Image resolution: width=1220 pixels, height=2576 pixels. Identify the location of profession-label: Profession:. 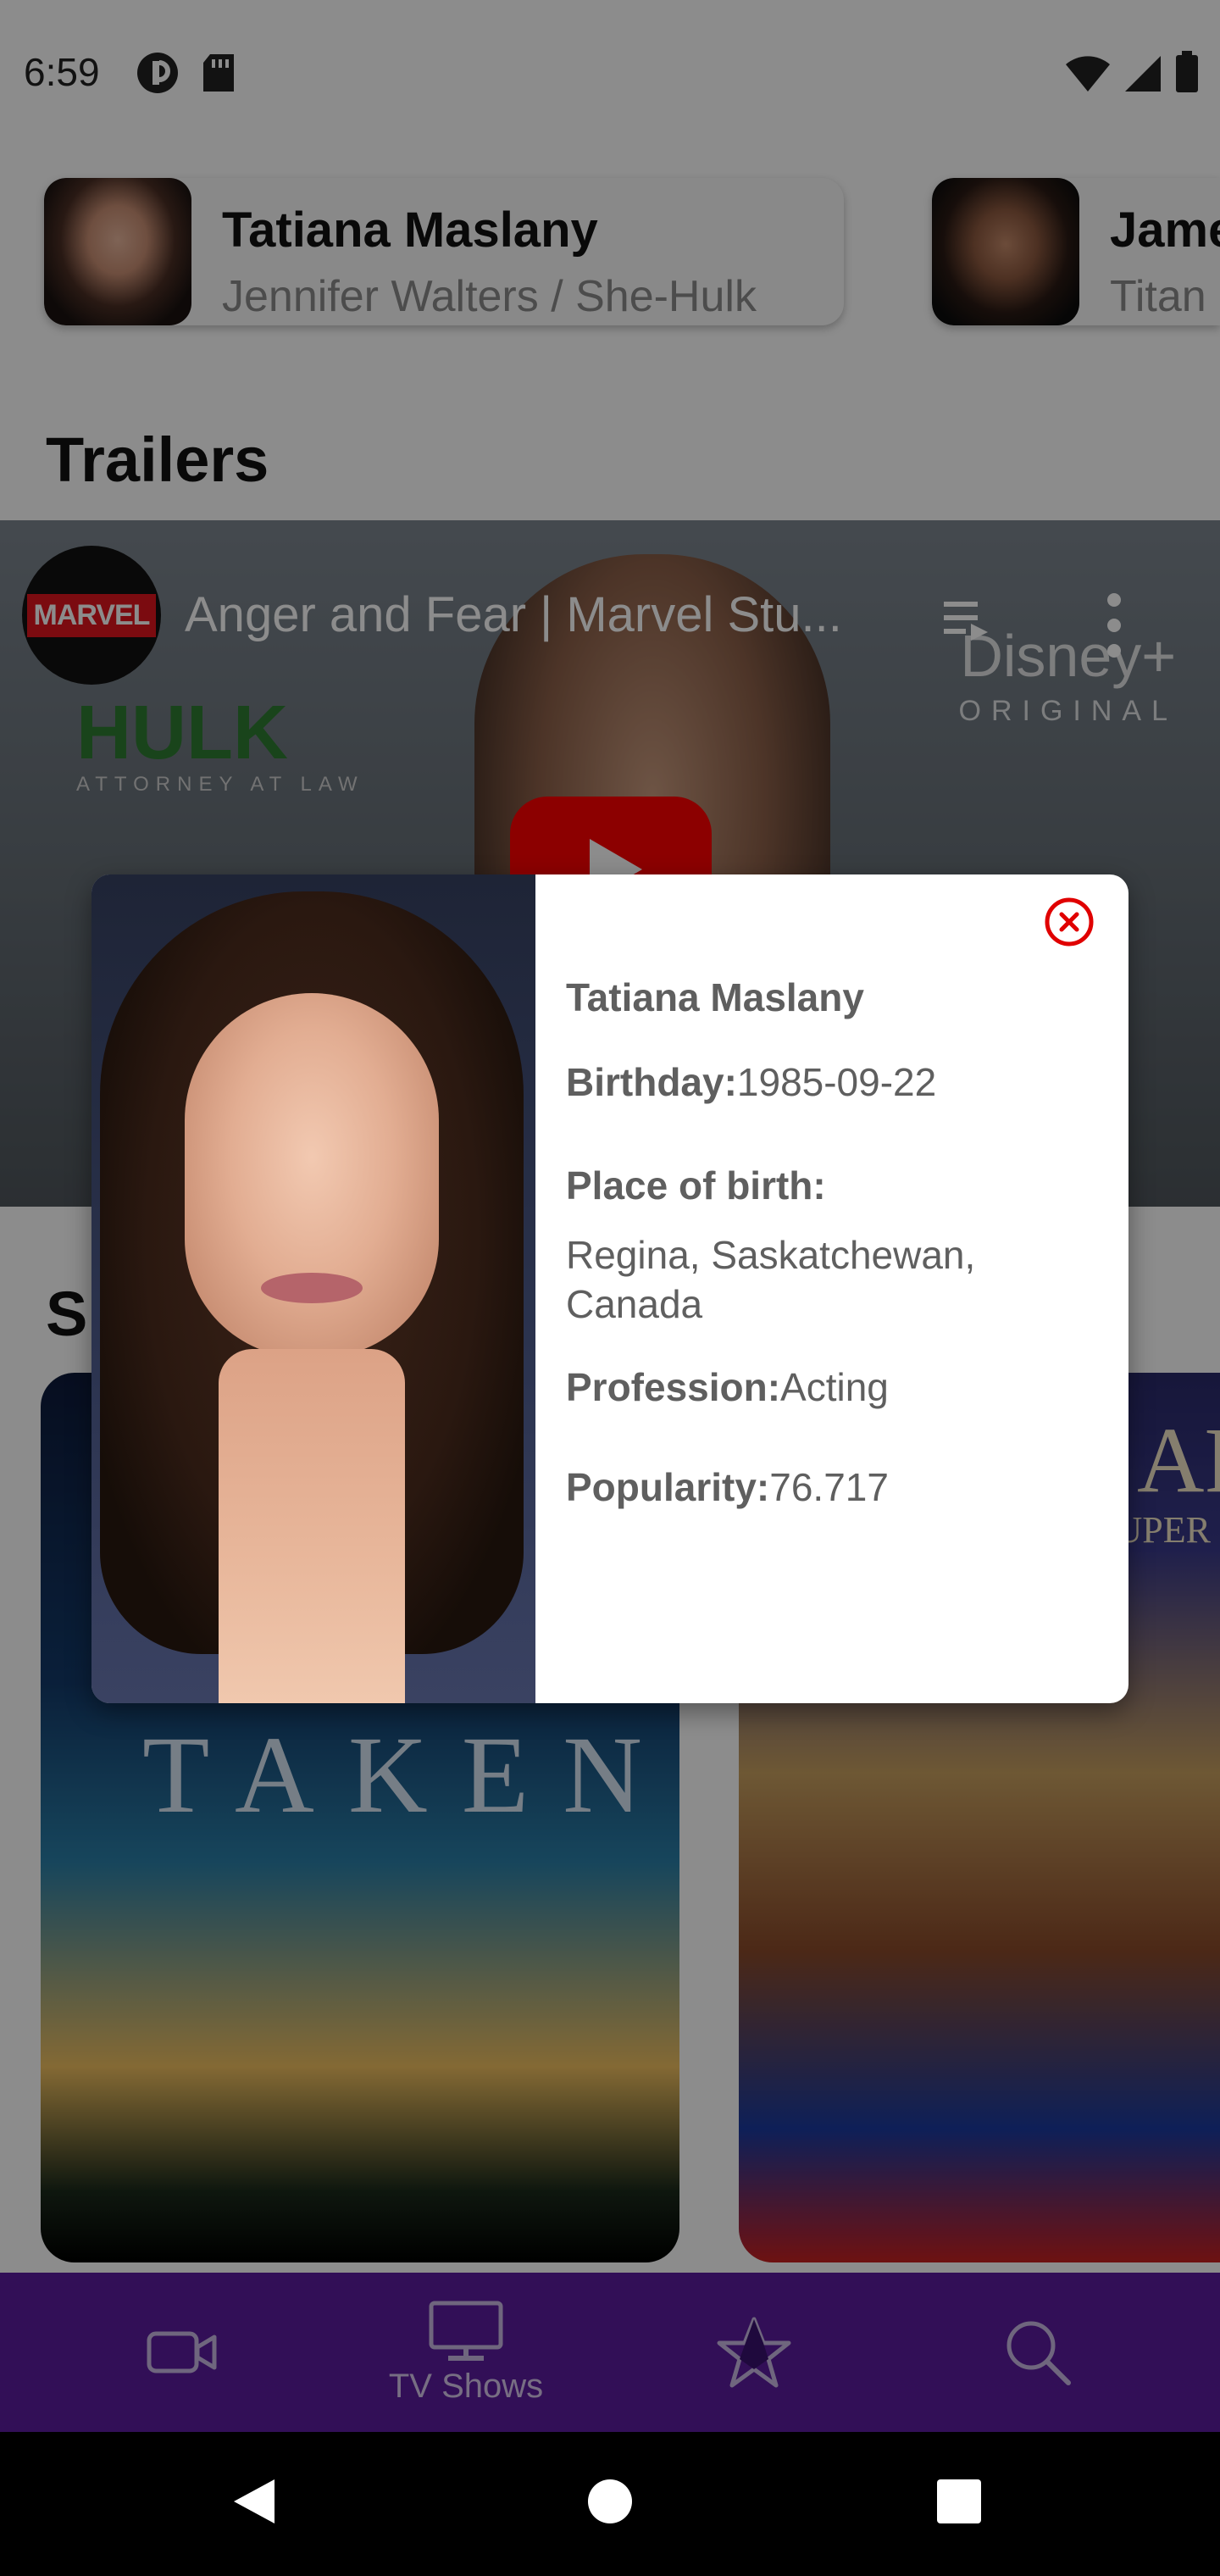
(673, 1387).